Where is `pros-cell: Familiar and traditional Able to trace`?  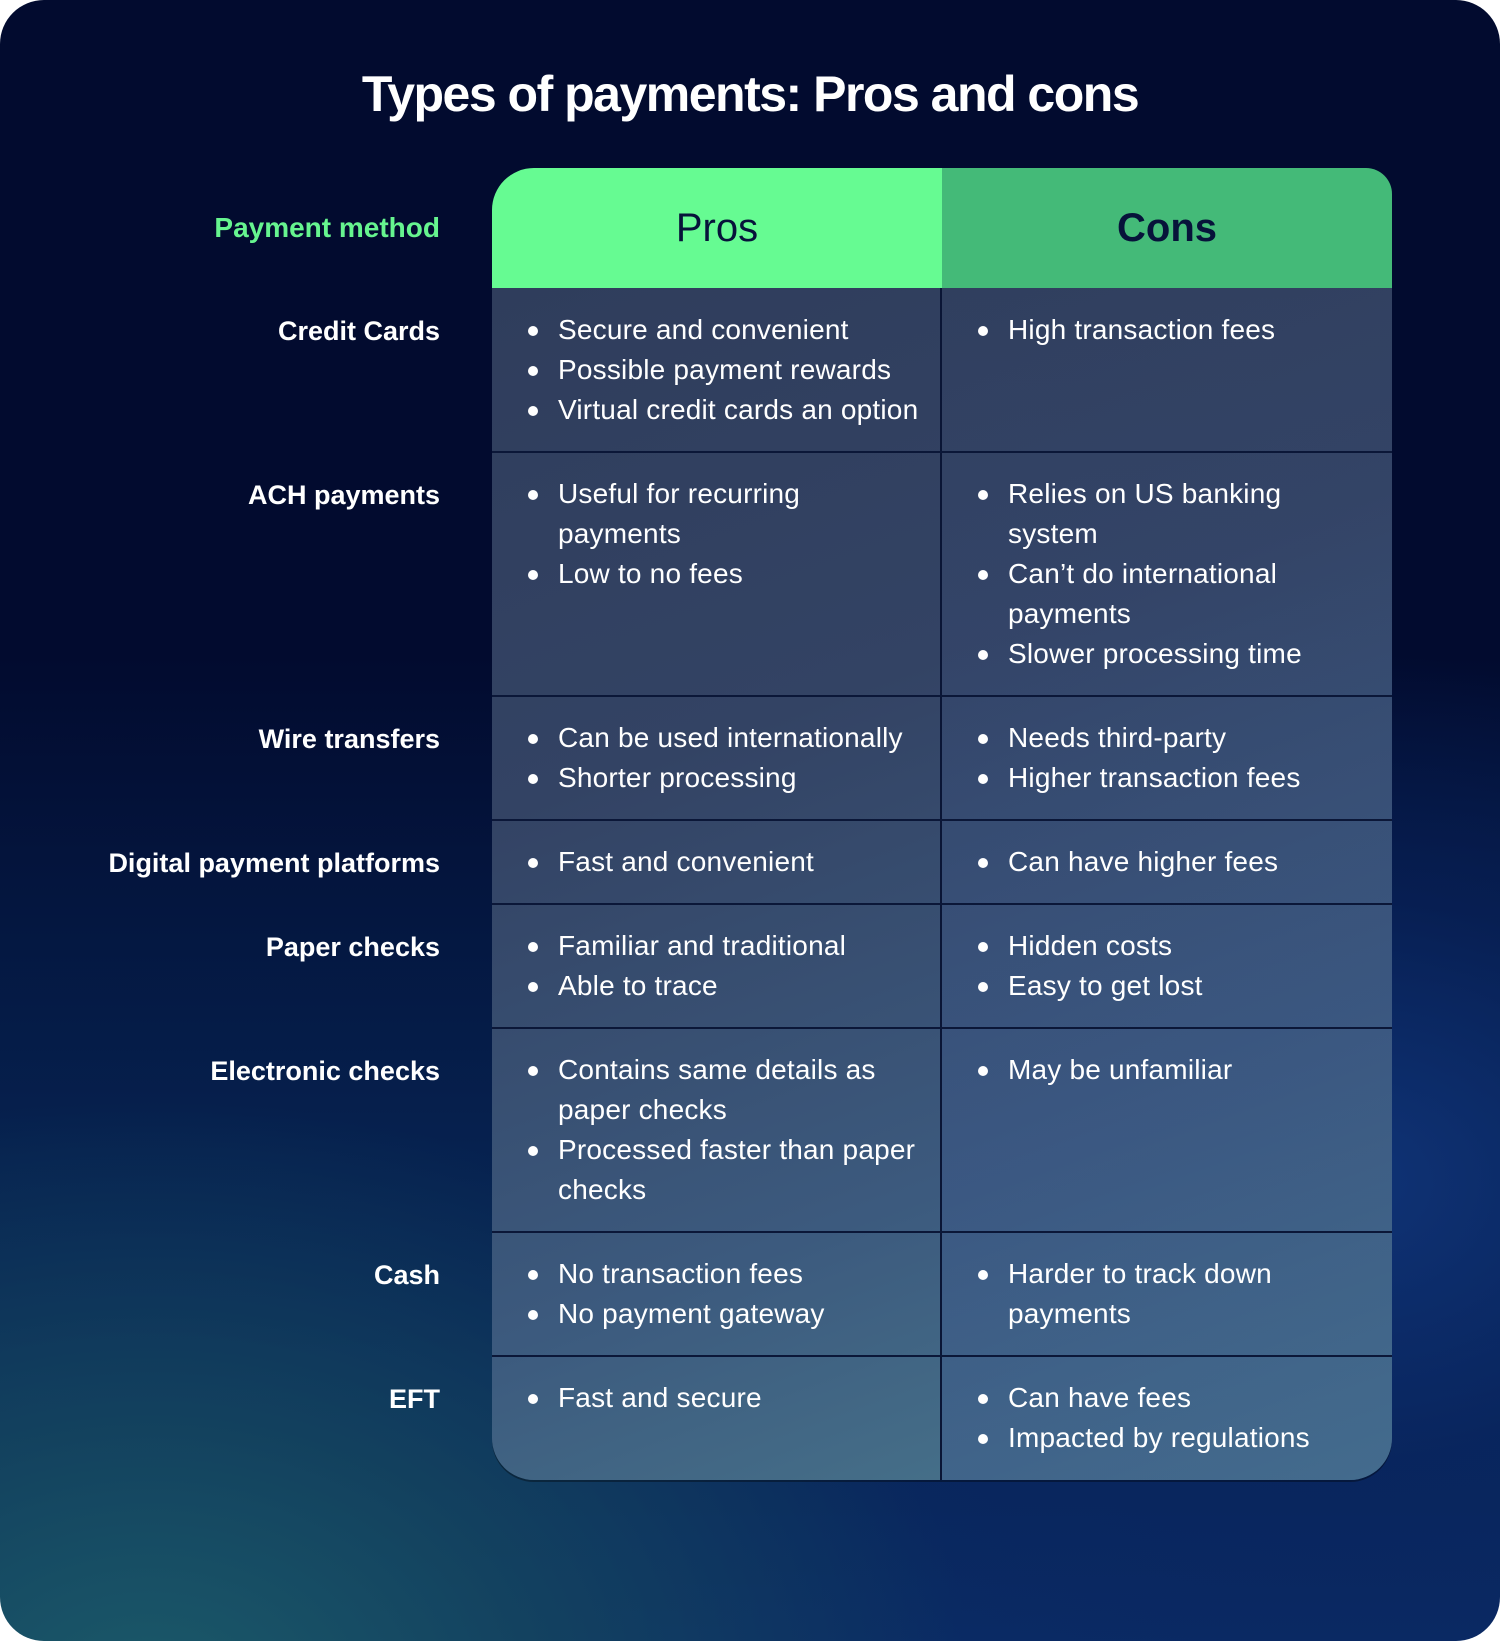 pros-cell: Familiar and traditional Able to trace is located at coordinates (717, 966).